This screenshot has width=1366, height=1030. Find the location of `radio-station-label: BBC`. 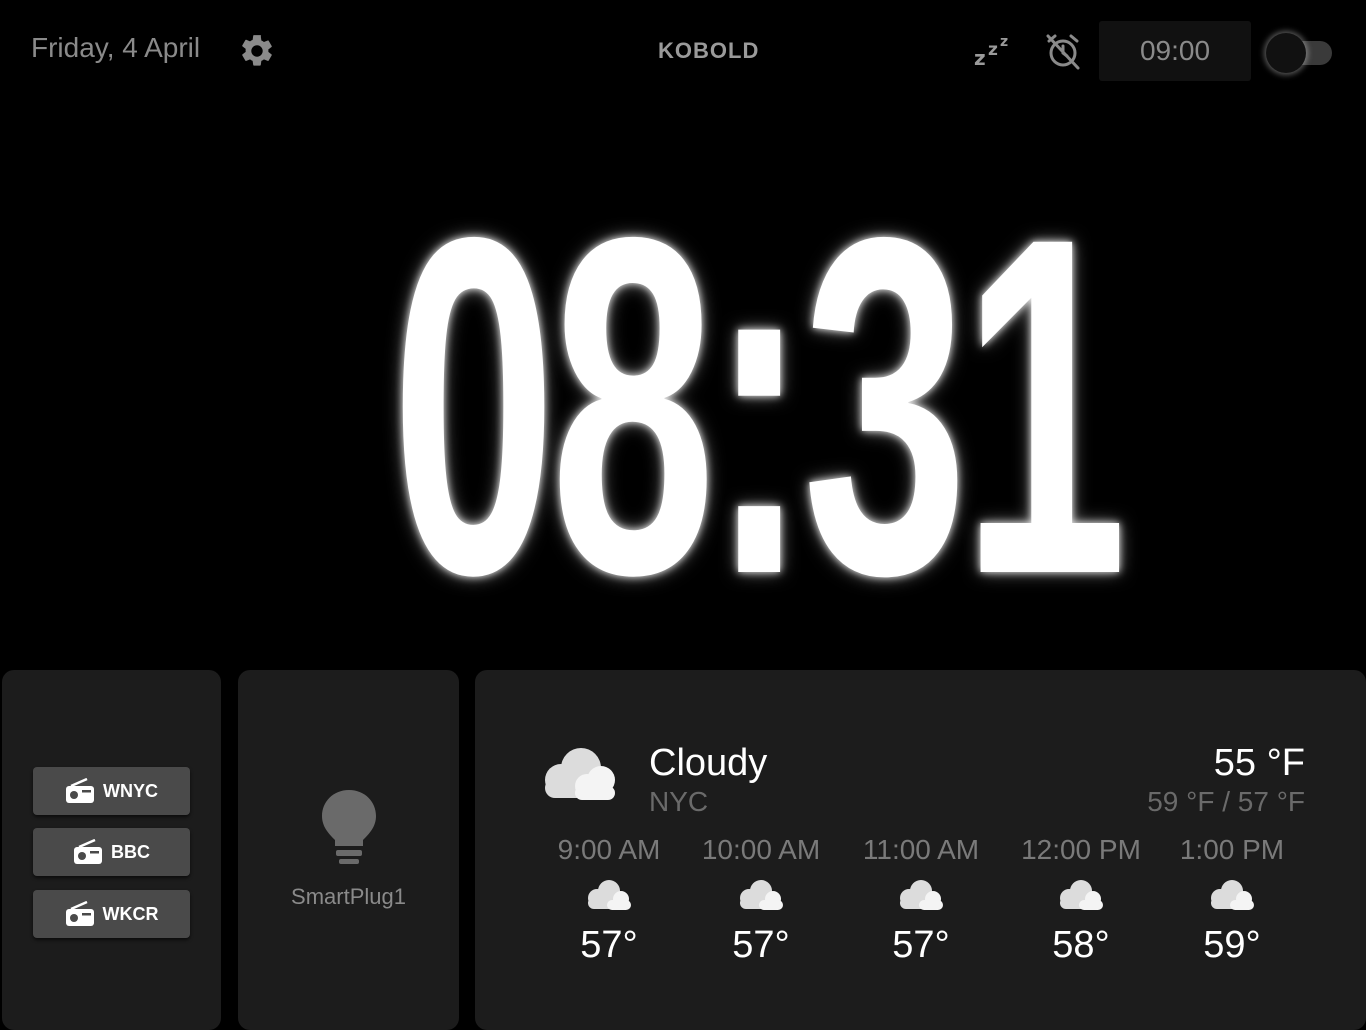

radio-station-label: BBC is located at coordinates (130, 851).